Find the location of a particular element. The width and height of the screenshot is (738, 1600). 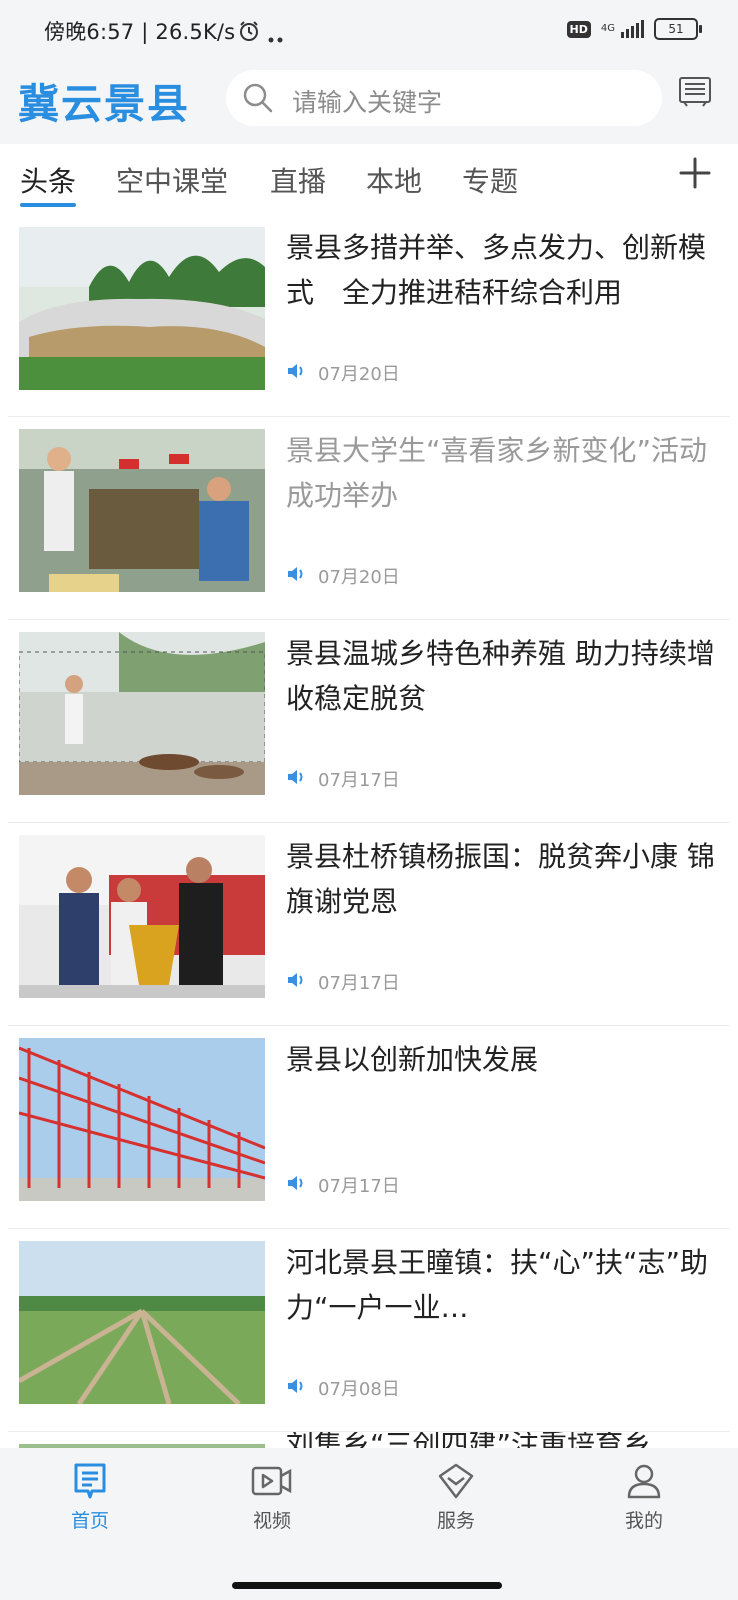

active-tab-indicator is located at coordinates (48, 205).